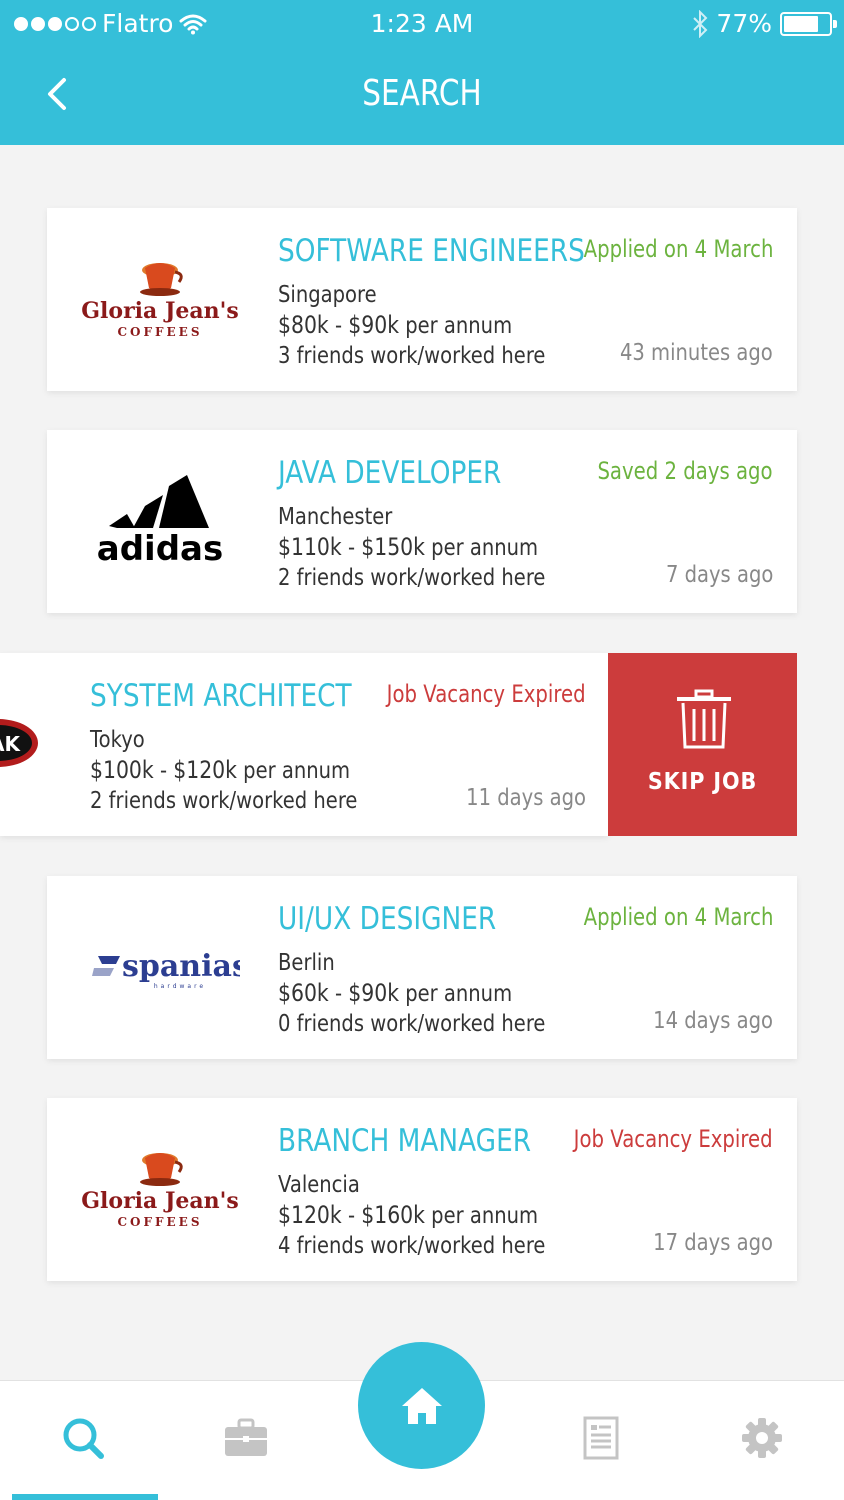  What do you see at coordinates (221, 696) in the screenshot?
I see `job-title: SYSTEM ARCHITECT` at bounding box center [221, 696].